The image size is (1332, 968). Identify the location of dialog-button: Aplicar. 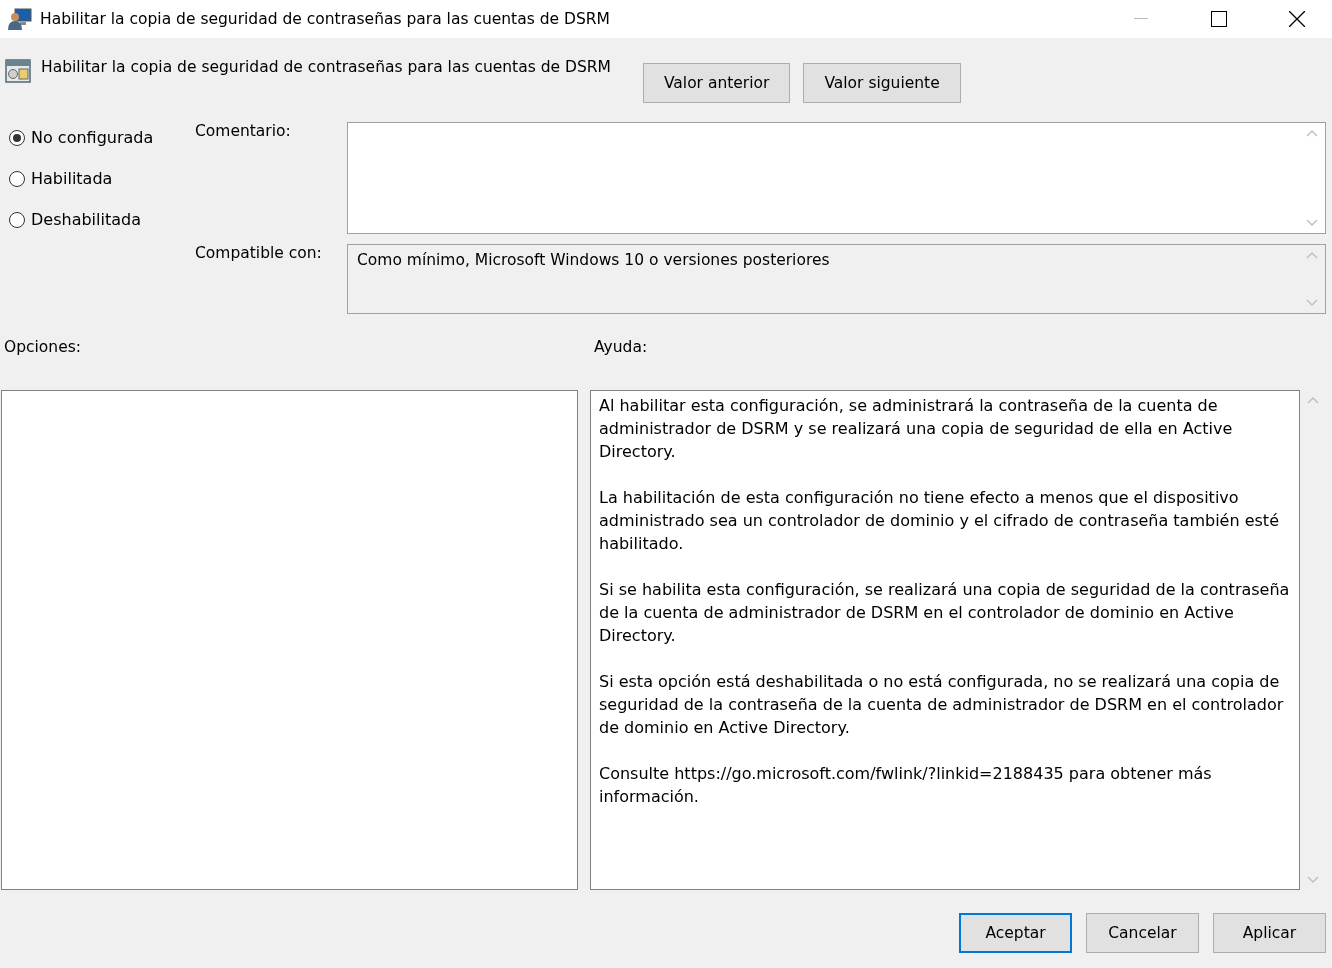
(1269, 933).